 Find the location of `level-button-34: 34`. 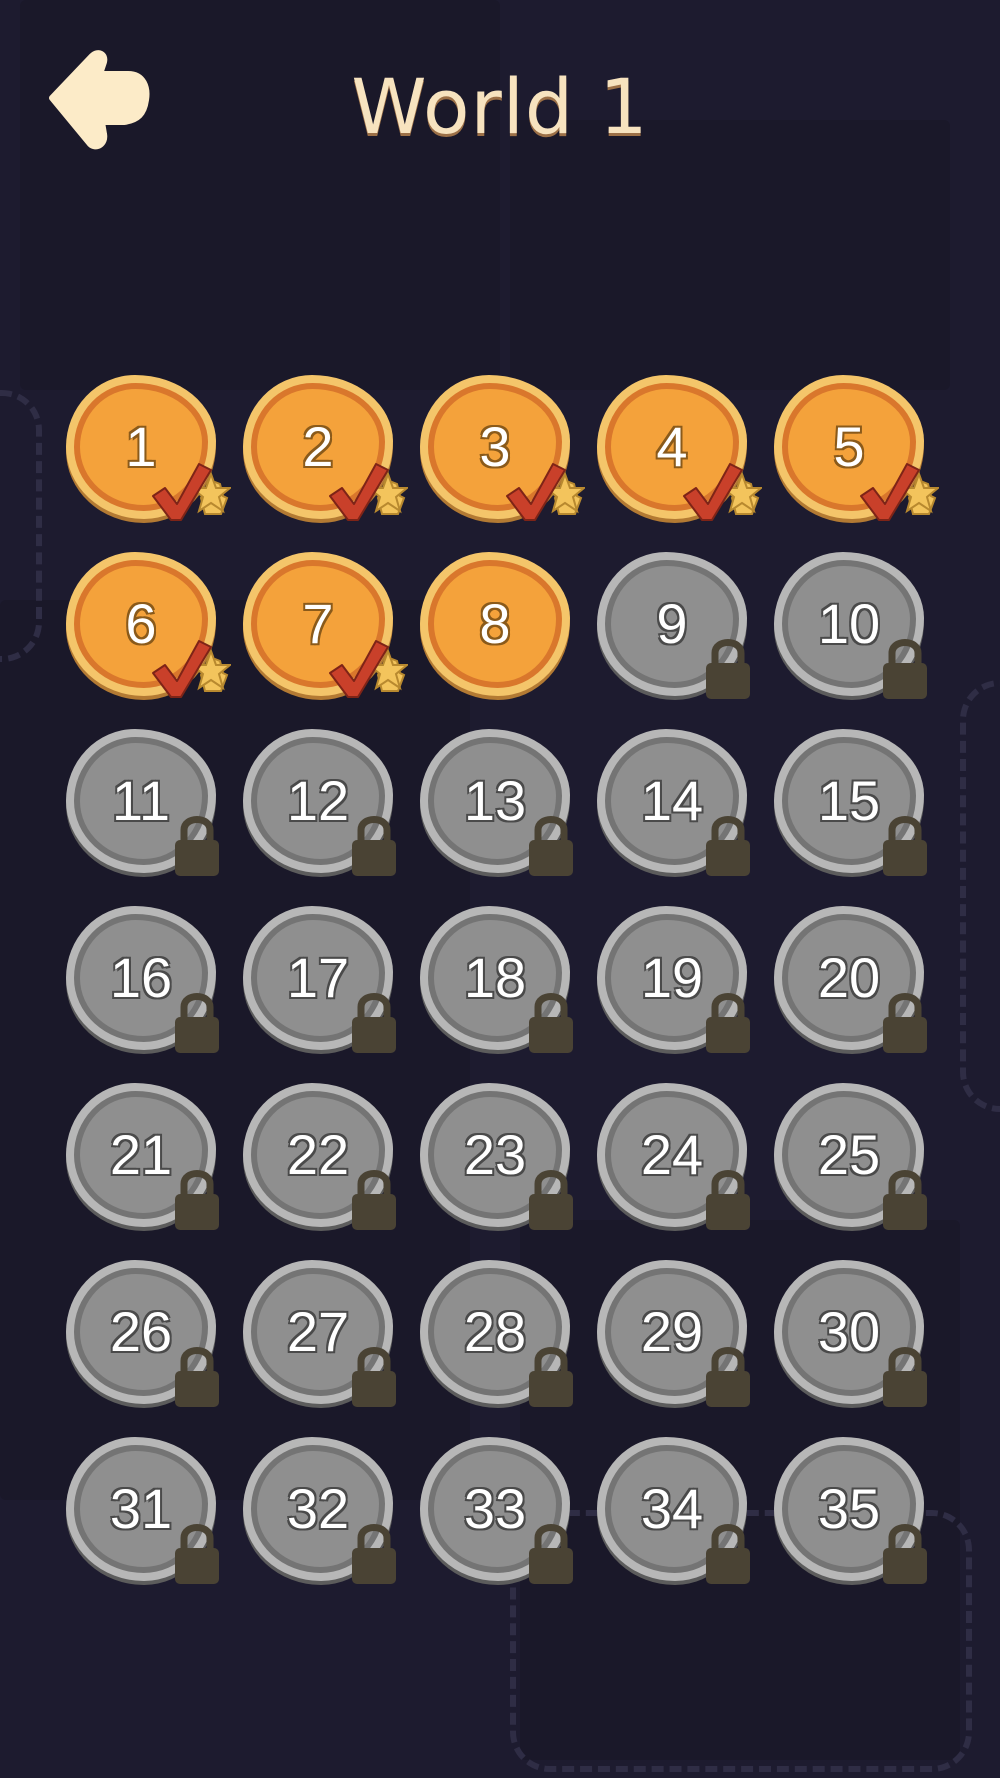

level-button-34: 34 is located at coordinates (672, 1509).